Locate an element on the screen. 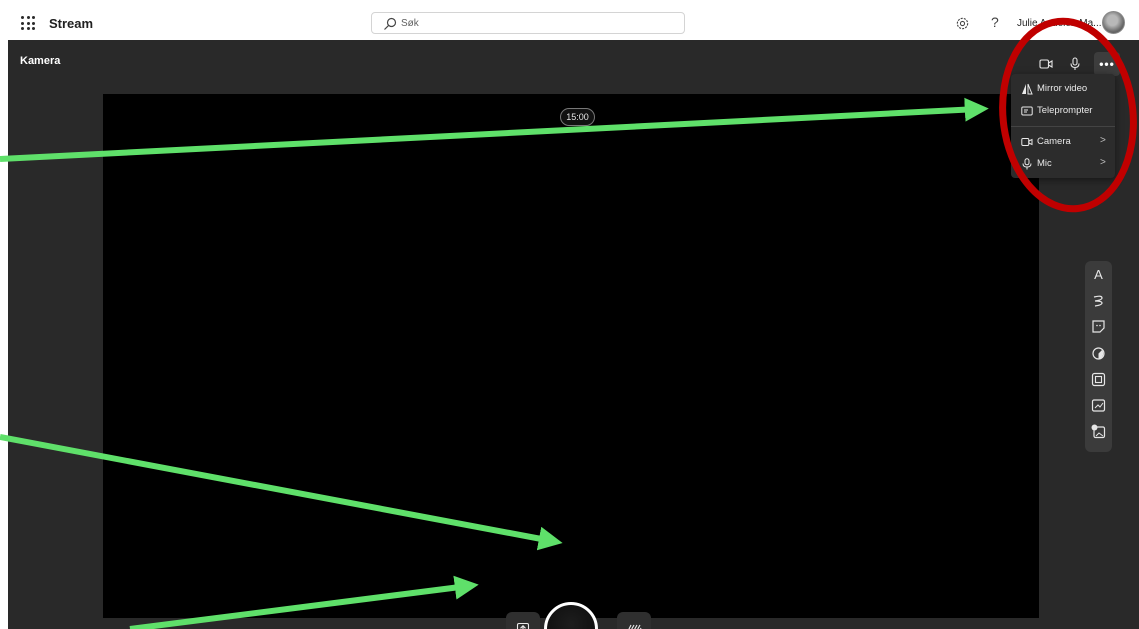 The height and width of the screenshot is (629, 1139). camera-toggle-button is located at coordinates (1046, 64).